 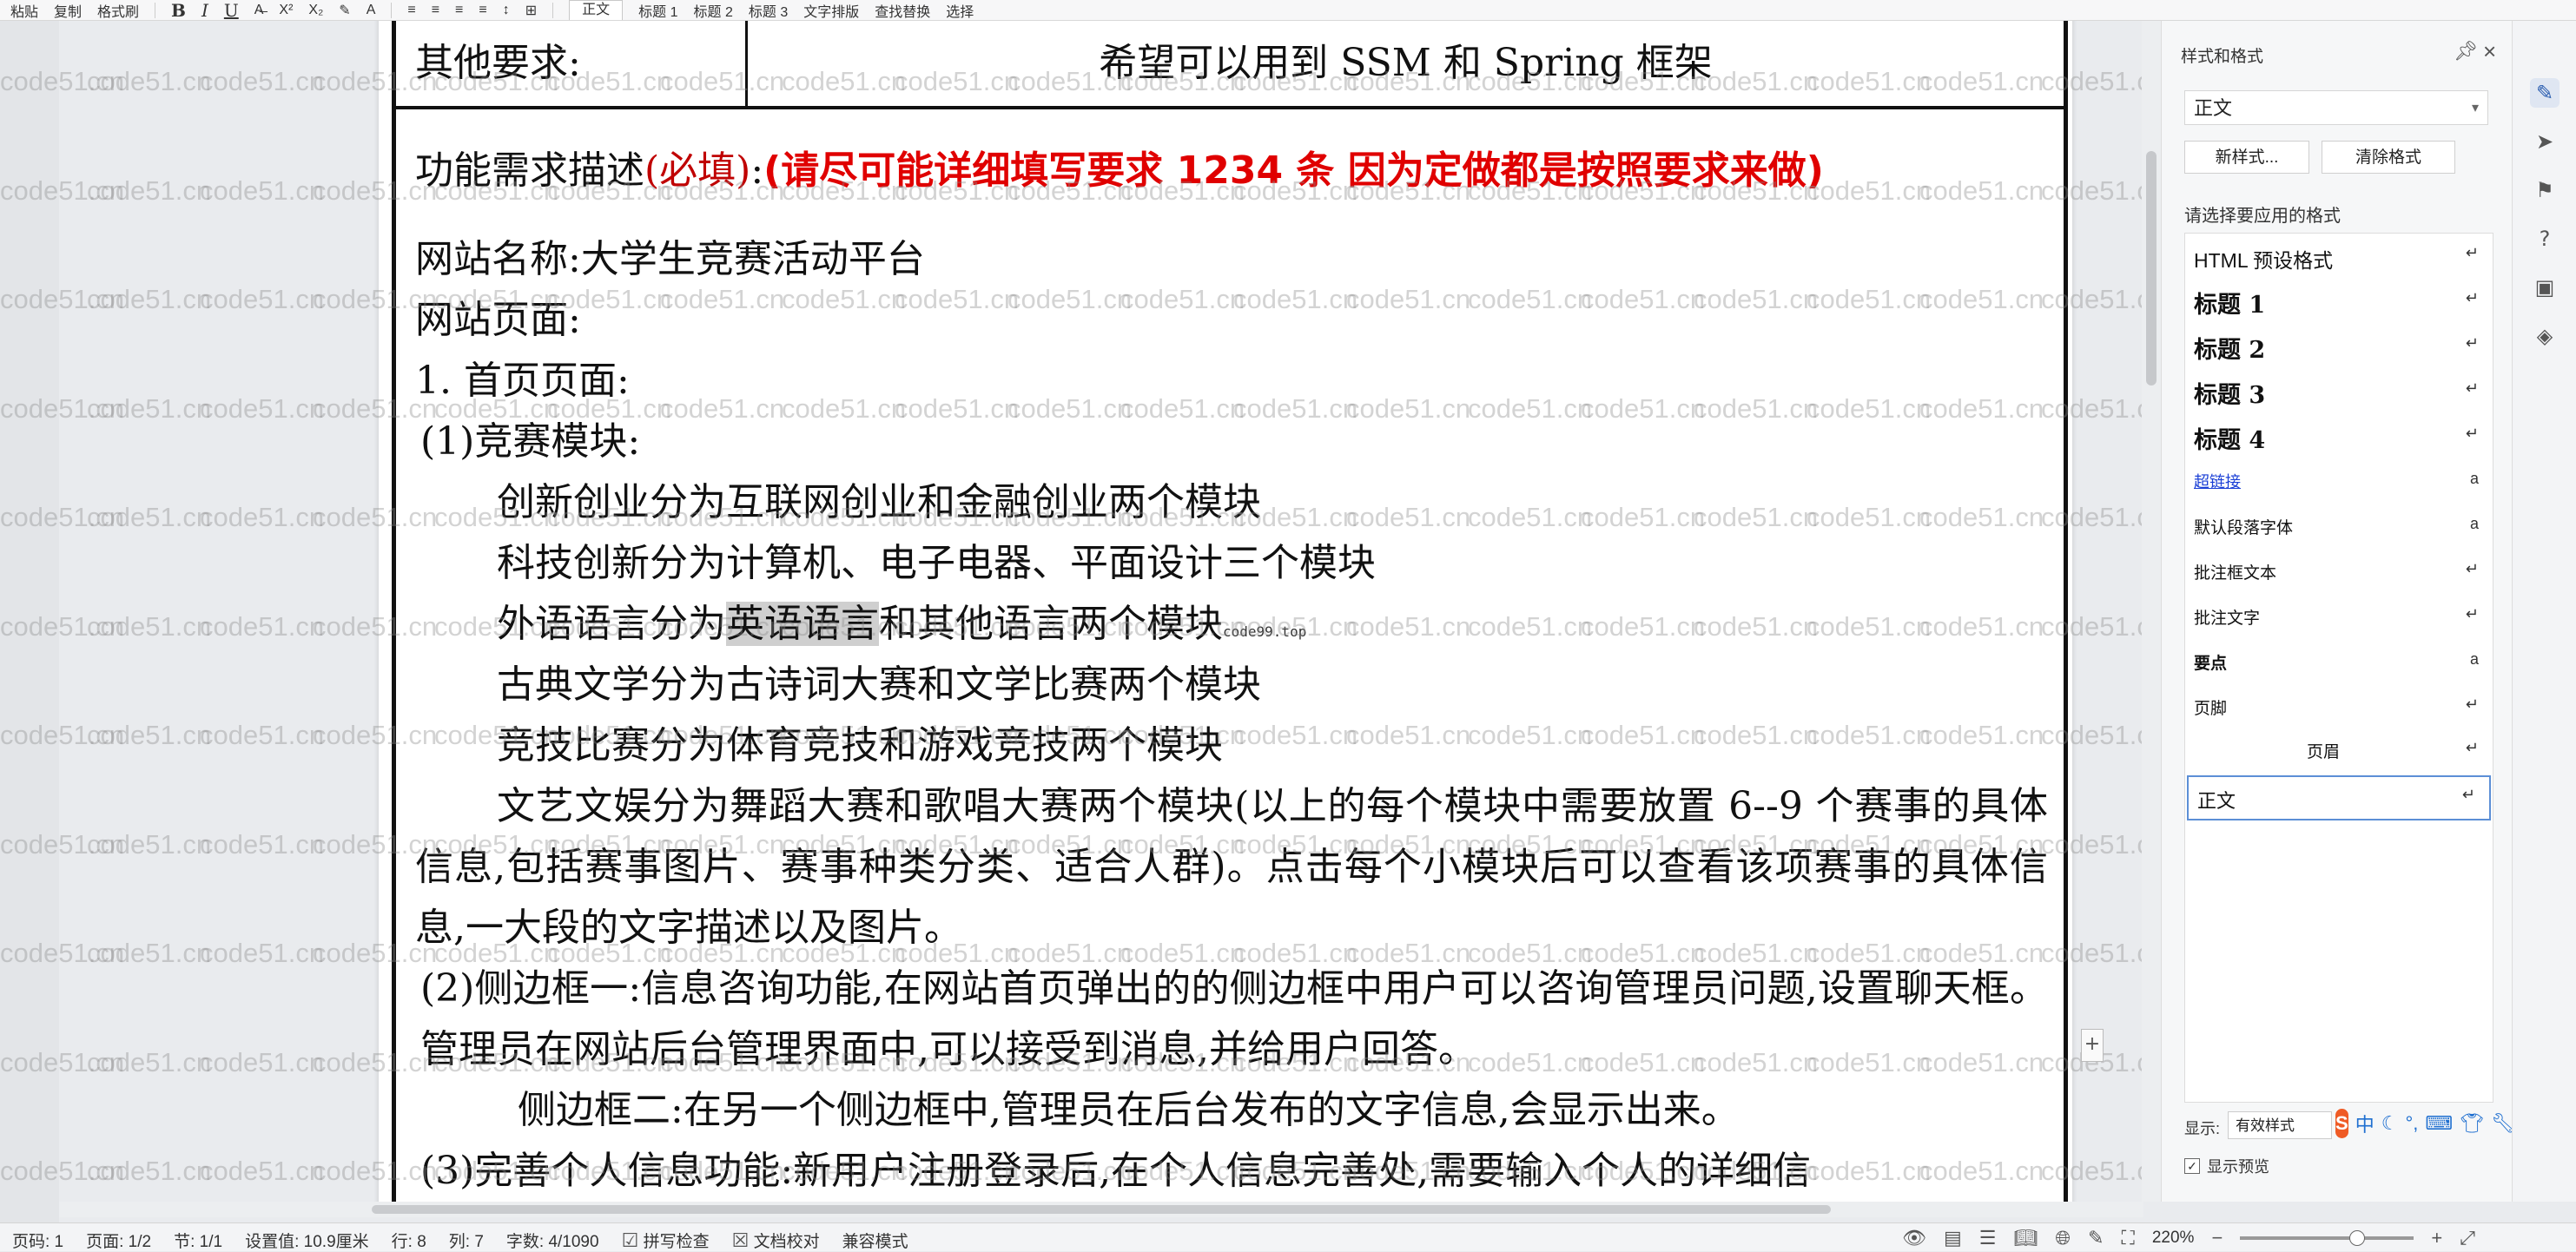 I want to click on zoom-level: 220%, so click(x=2173, y=1238).